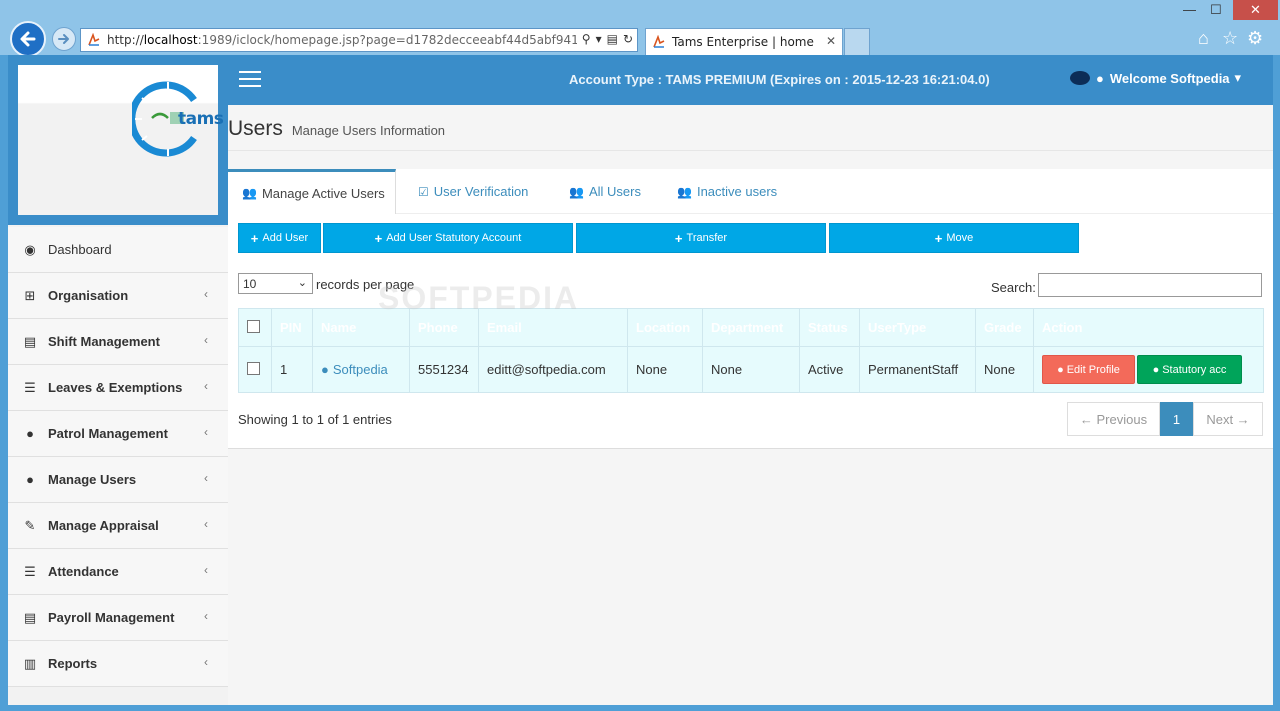 Image resolution: width=1280 pixels, height=711 pixels. I want to click on search-icon: ⚲, so click(586, 39).